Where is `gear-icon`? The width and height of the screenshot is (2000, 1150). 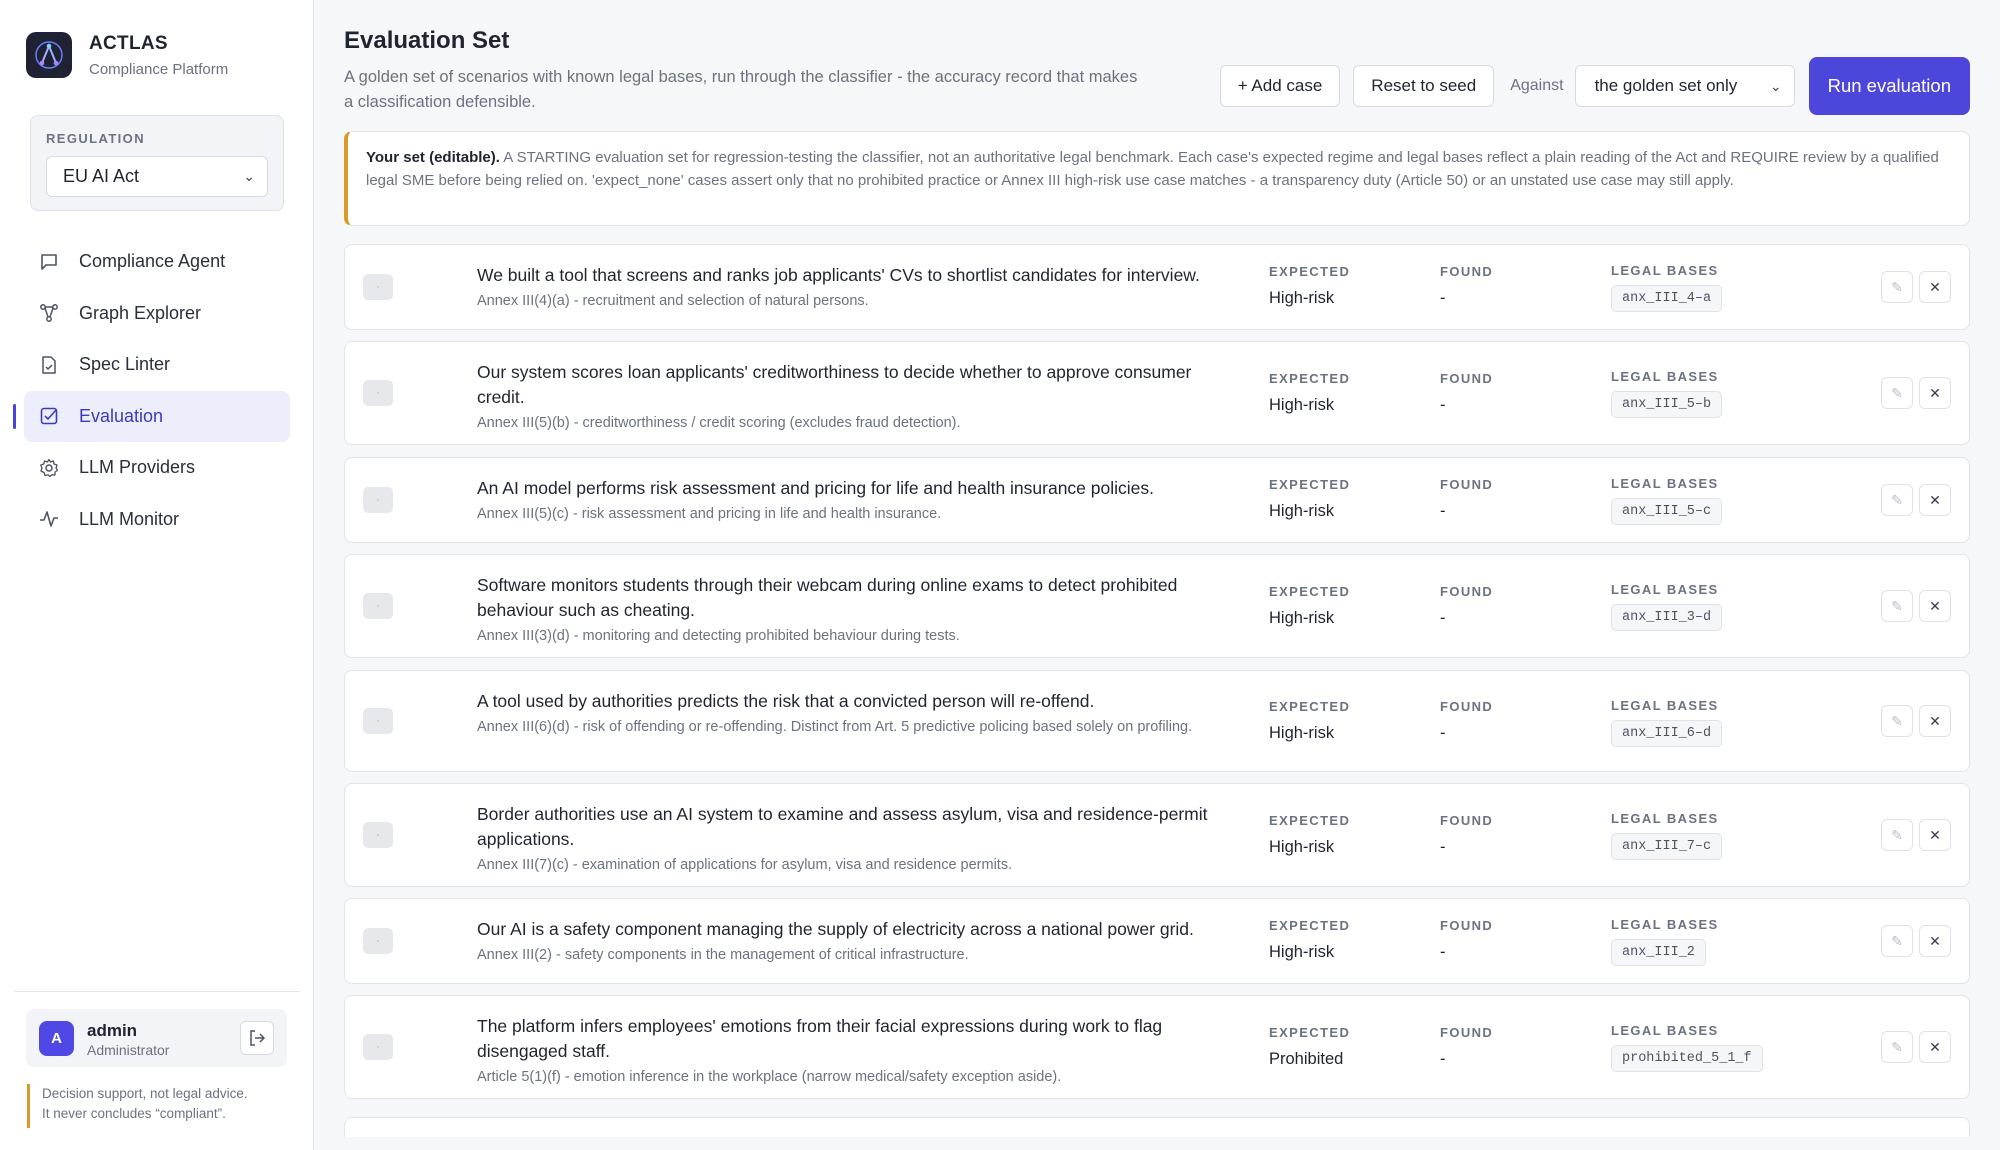 gear-icon is located at coordinates (49, 468).